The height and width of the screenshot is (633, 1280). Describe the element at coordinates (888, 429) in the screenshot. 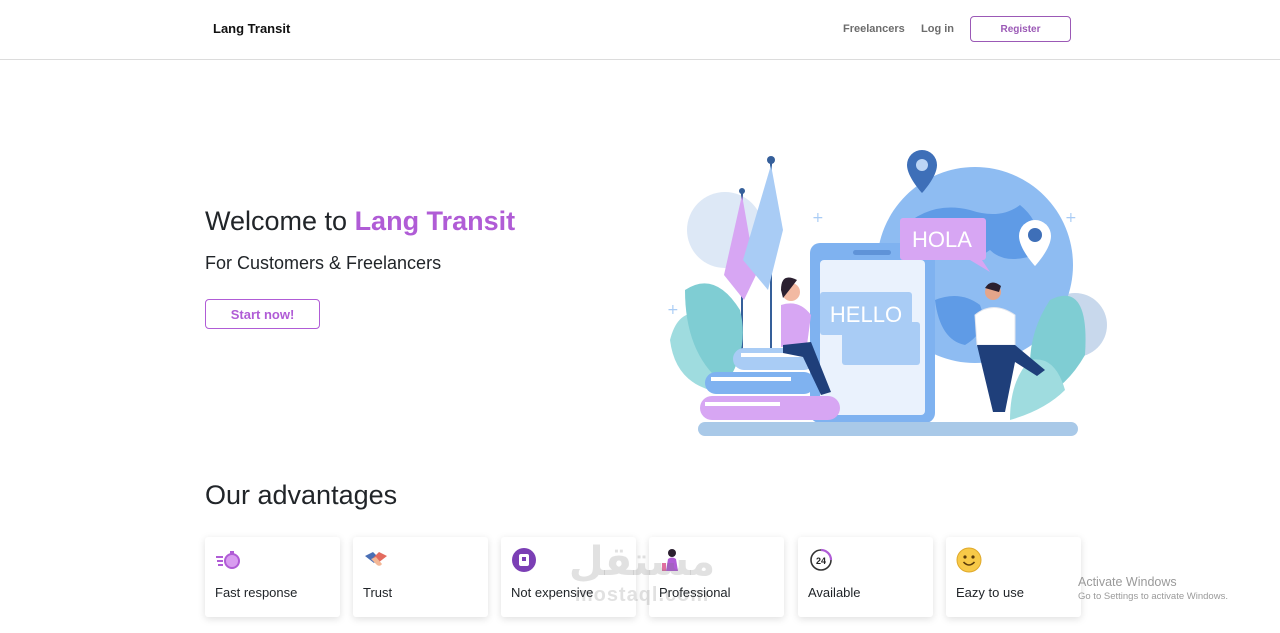

I see `ground` at that location.